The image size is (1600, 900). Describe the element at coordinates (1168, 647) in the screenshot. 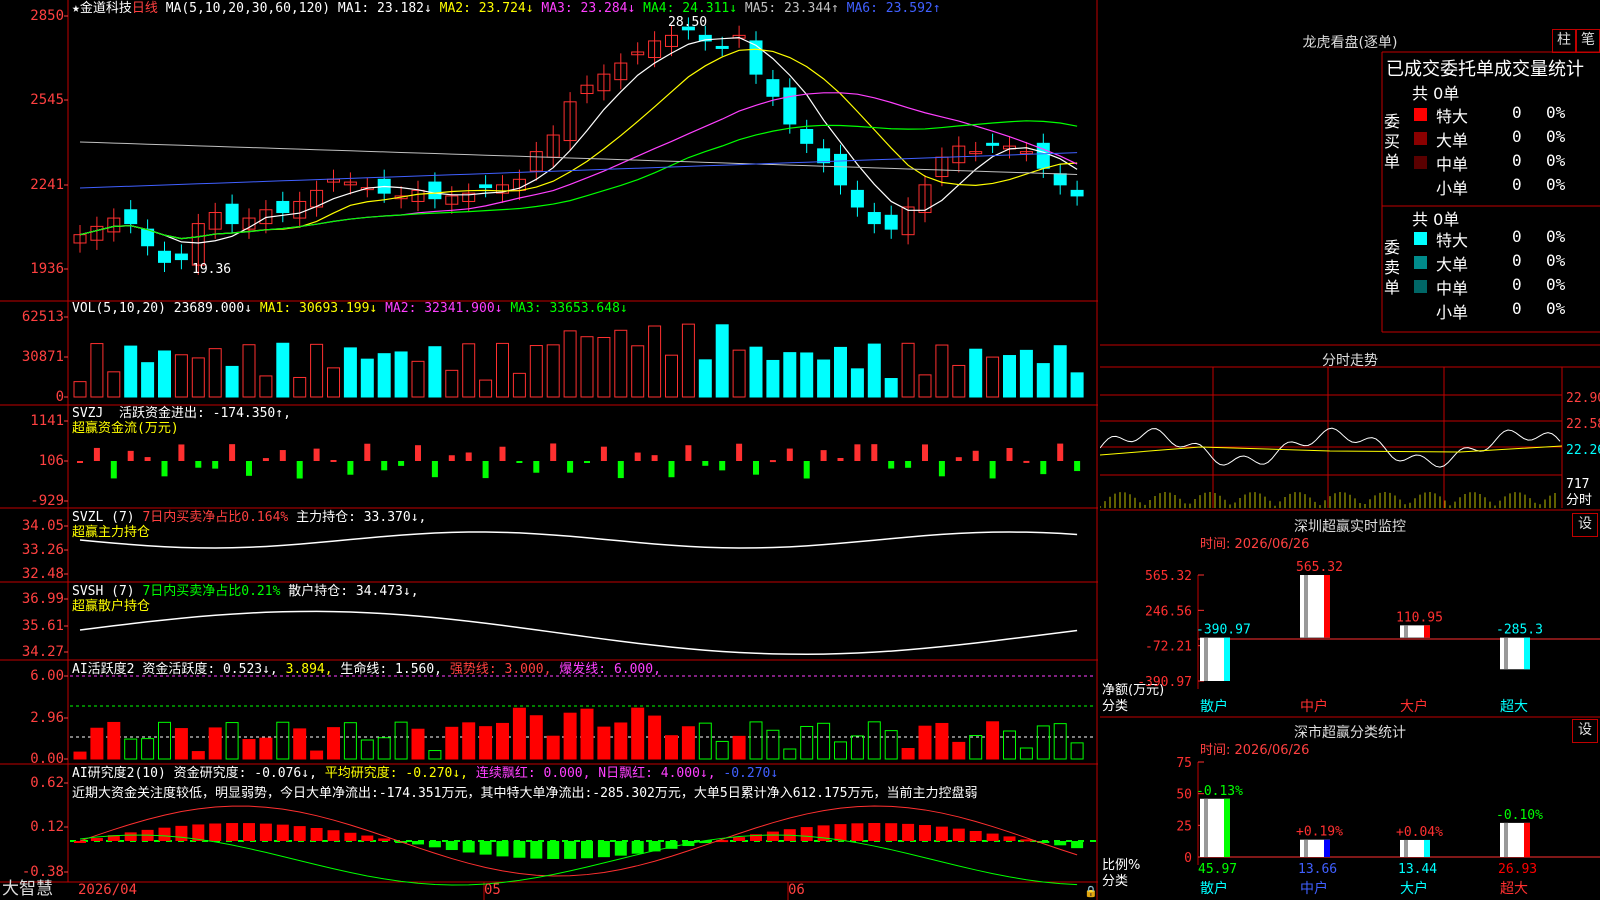

I see `sz-monitor-axis-label: -72.21` at that location.